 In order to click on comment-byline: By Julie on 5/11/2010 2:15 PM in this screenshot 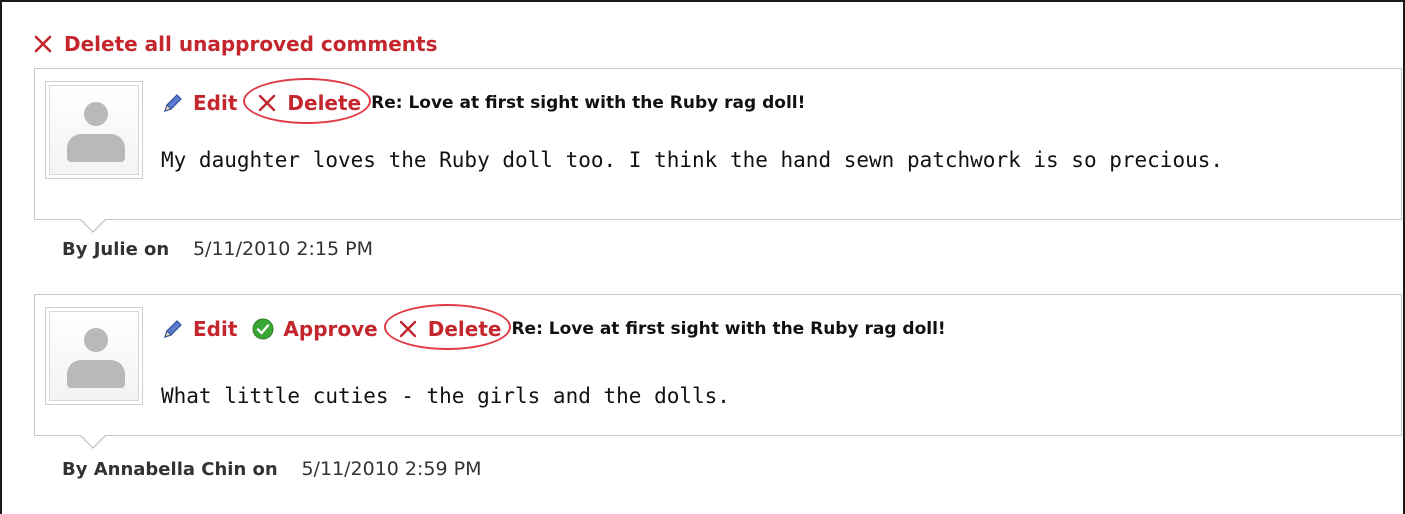, I will do `click(217, 249)`.